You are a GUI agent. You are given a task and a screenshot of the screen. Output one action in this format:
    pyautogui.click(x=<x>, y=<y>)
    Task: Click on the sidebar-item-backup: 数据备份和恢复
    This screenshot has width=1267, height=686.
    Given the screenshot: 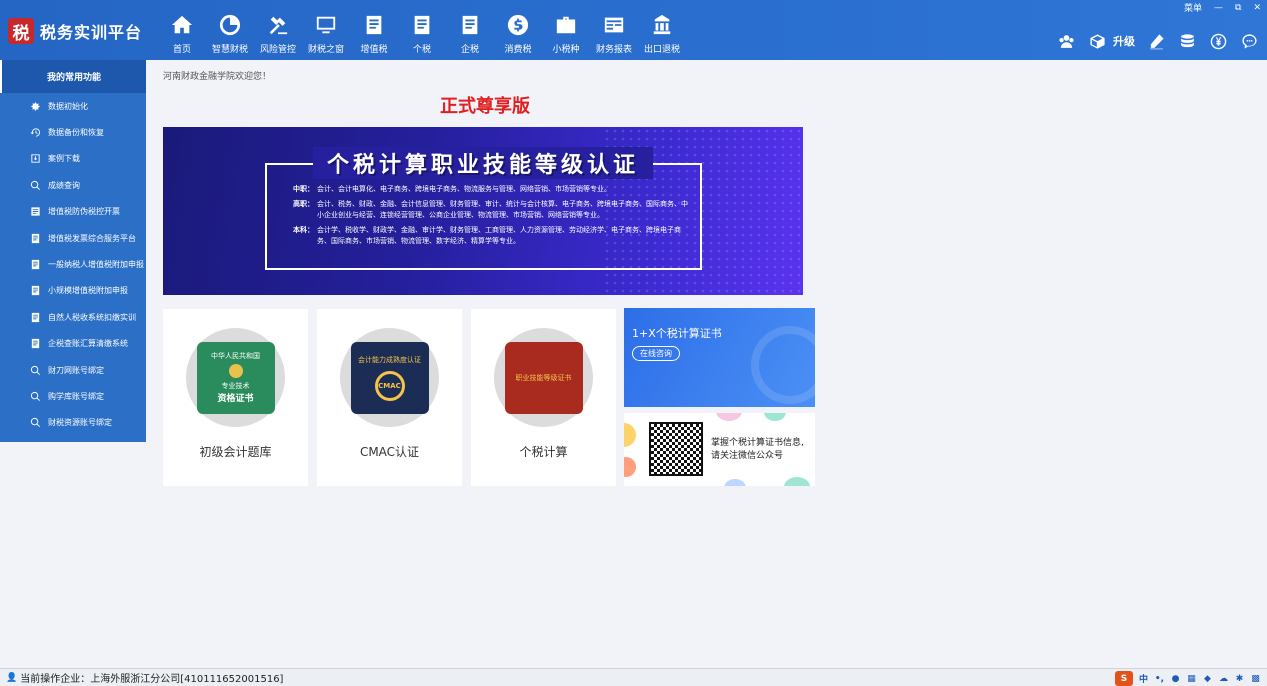 What is the action you would take?
    pyautogui.click(x=73, y=132)
    